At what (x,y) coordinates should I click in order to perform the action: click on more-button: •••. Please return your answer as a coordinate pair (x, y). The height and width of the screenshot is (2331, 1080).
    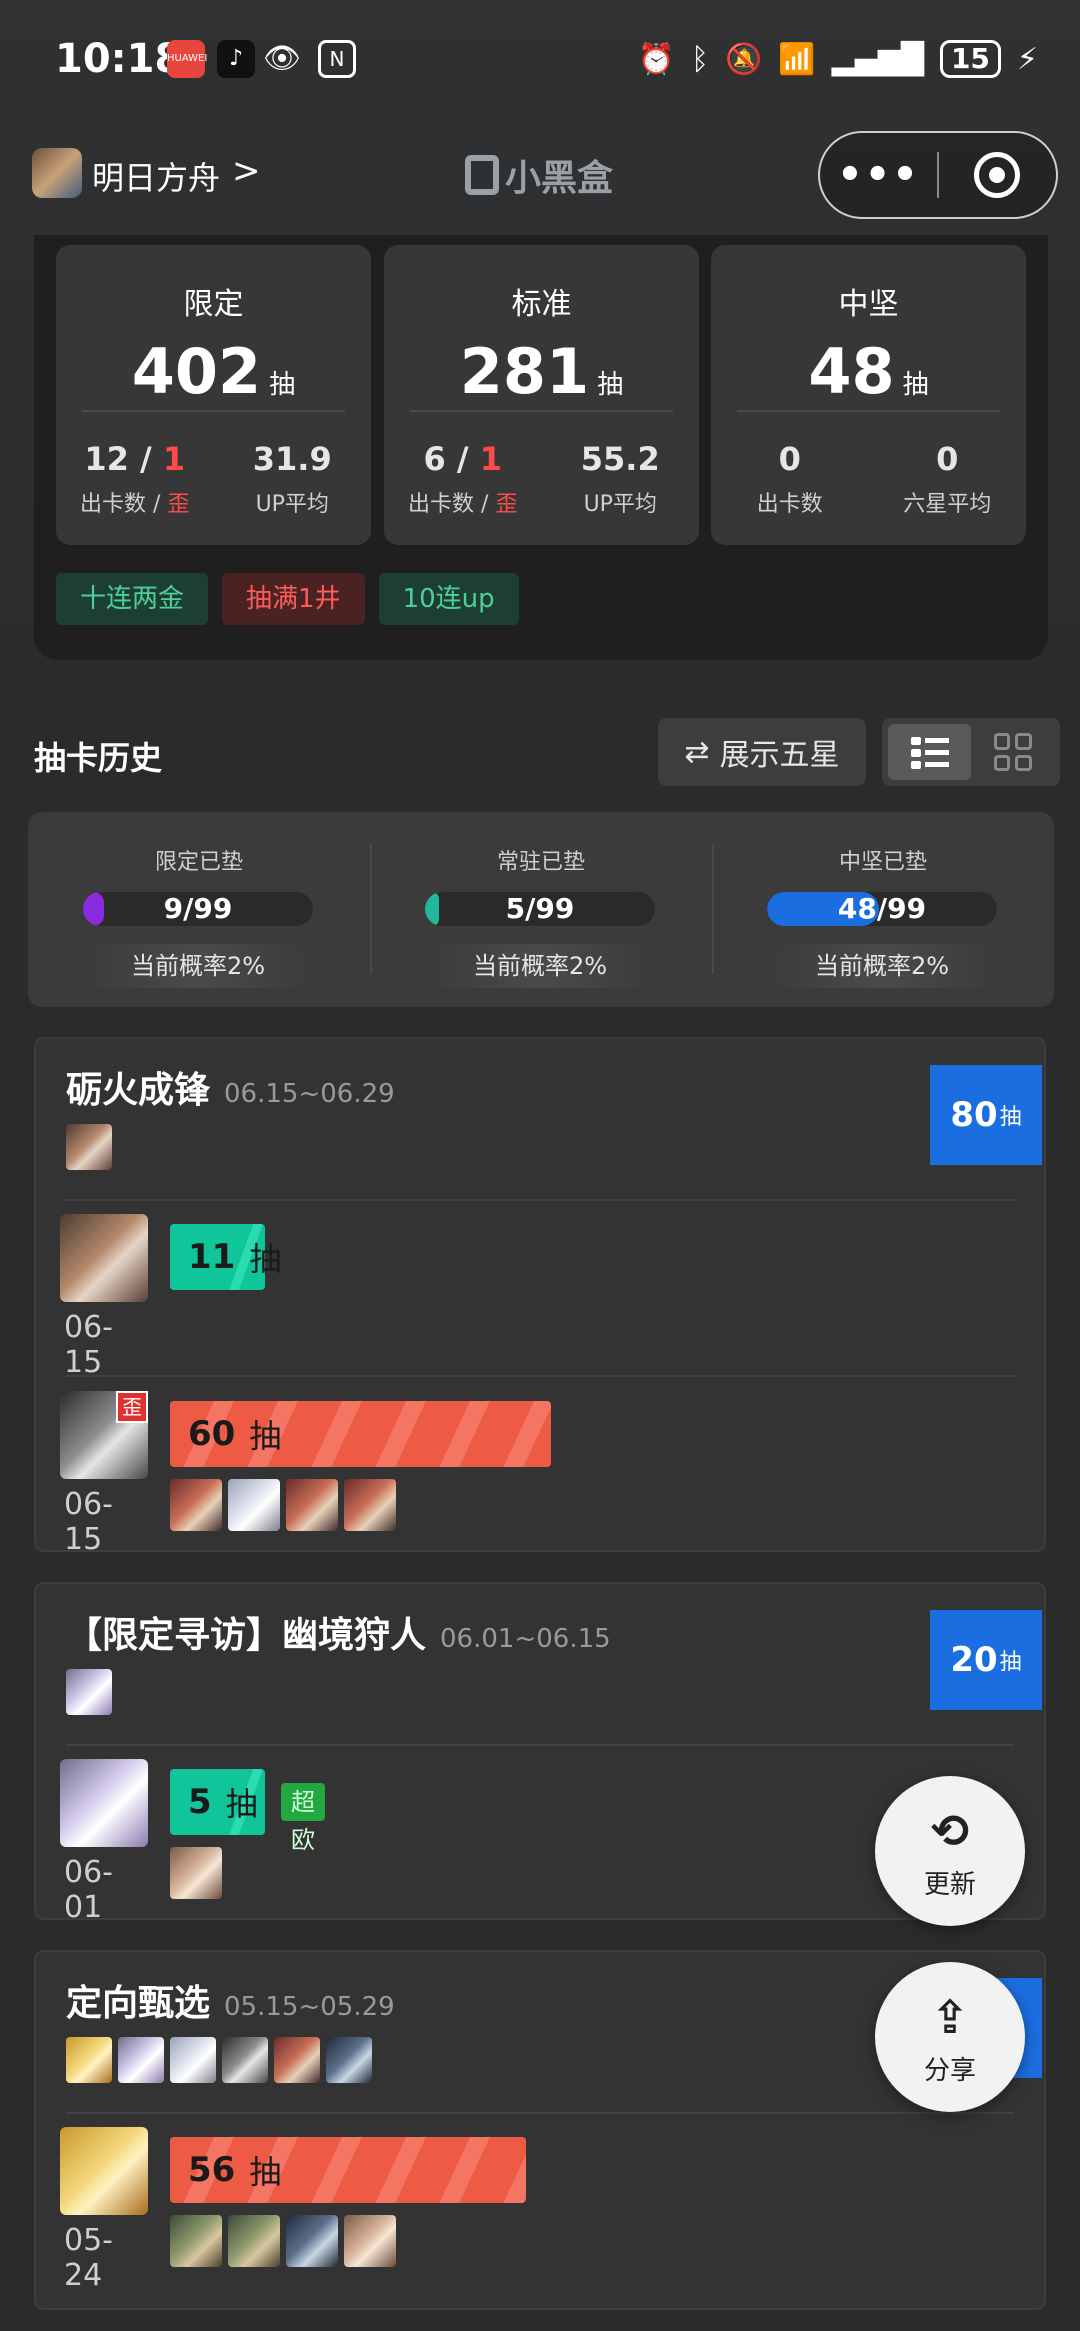
    Looking at the image, I should click on (878, 175).